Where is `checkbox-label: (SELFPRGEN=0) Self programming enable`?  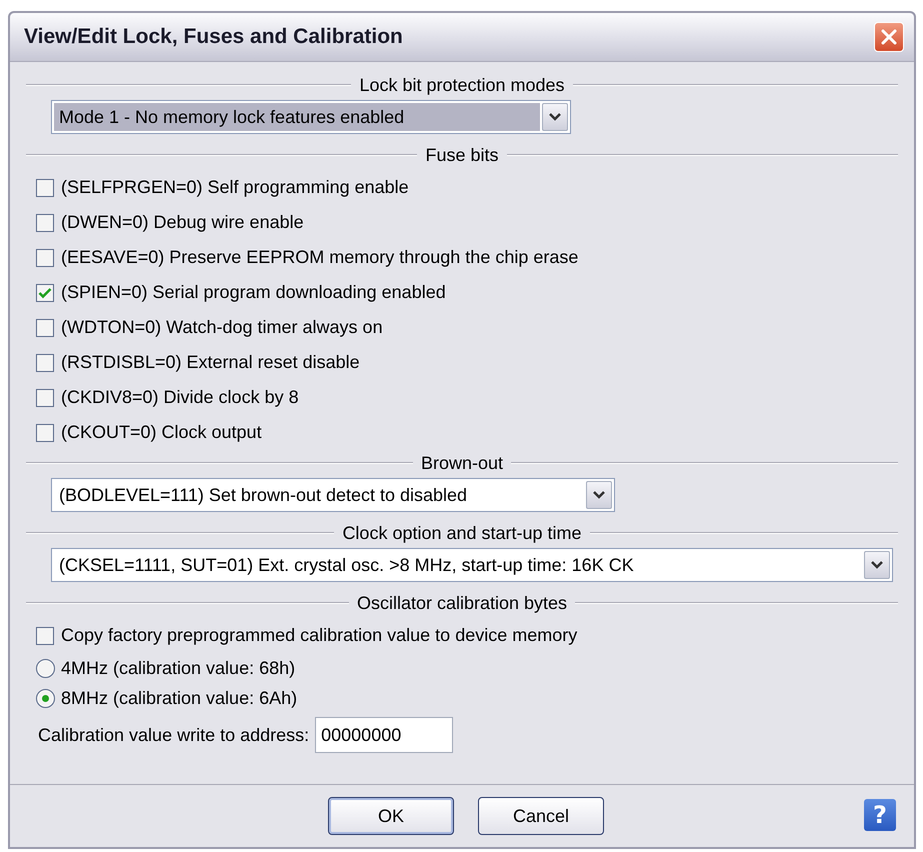 checkbox-label: (SELFPRGEN=0) Self programming enable is located at coordinates (235, 187).